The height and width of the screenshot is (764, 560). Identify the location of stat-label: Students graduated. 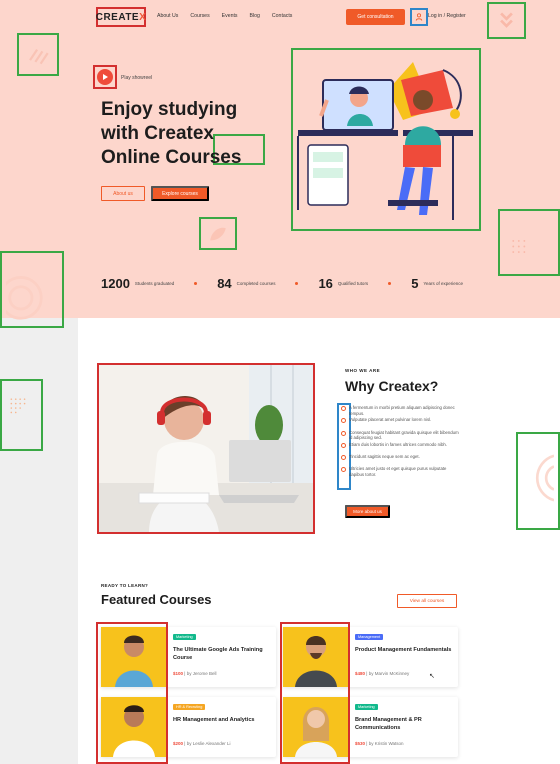
(154, 283).